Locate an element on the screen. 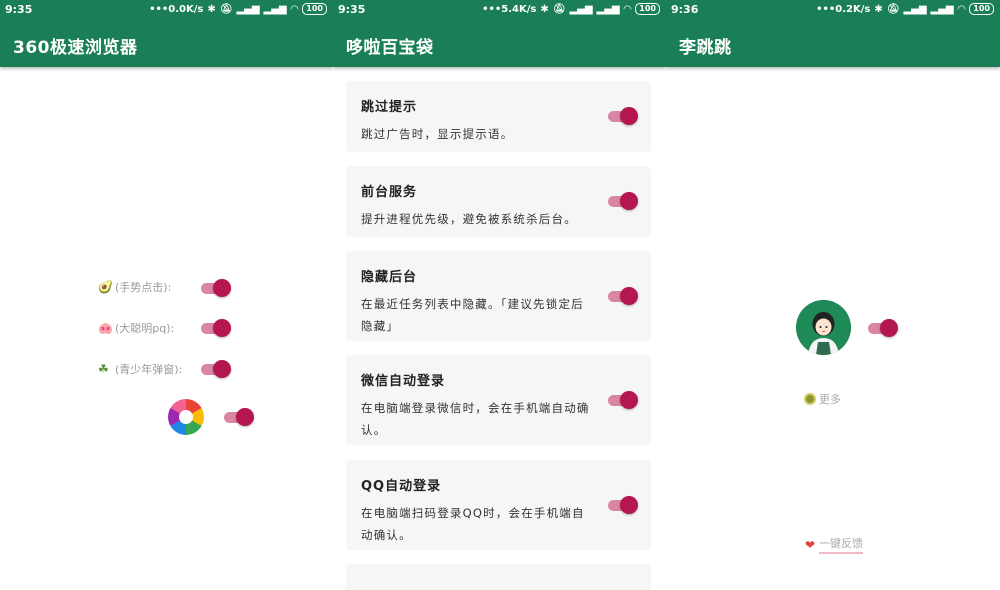  setting-card-skip-tip: 跳过提示 跳过广告时，显示提示语。 is located at coordinates (498, 116).